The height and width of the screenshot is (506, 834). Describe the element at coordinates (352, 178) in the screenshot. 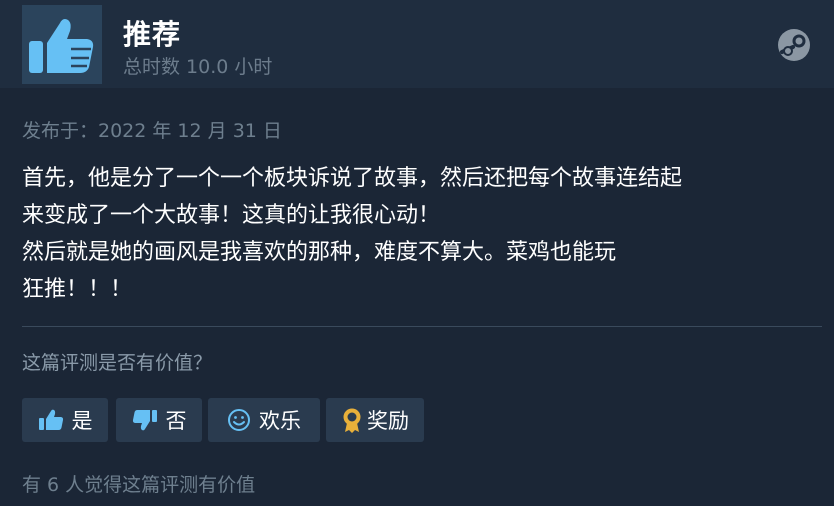

I see `review-line: 首先，他是分了一个一个板块诉说了故事，然后还把每个故事连结起` at that location.